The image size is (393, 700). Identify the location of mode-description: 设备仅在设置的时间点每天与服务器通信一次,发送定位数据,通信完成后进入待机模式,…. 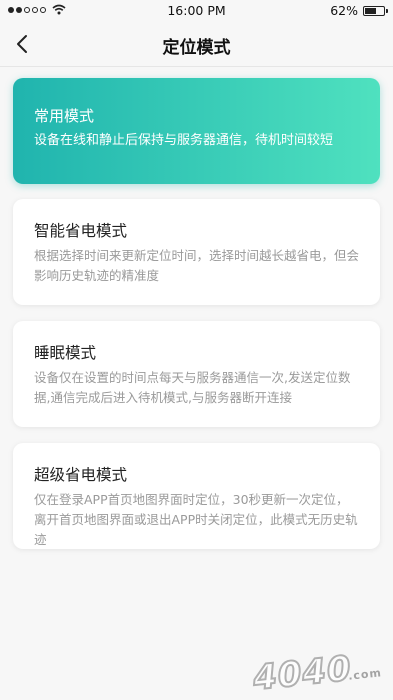
(192, 387).